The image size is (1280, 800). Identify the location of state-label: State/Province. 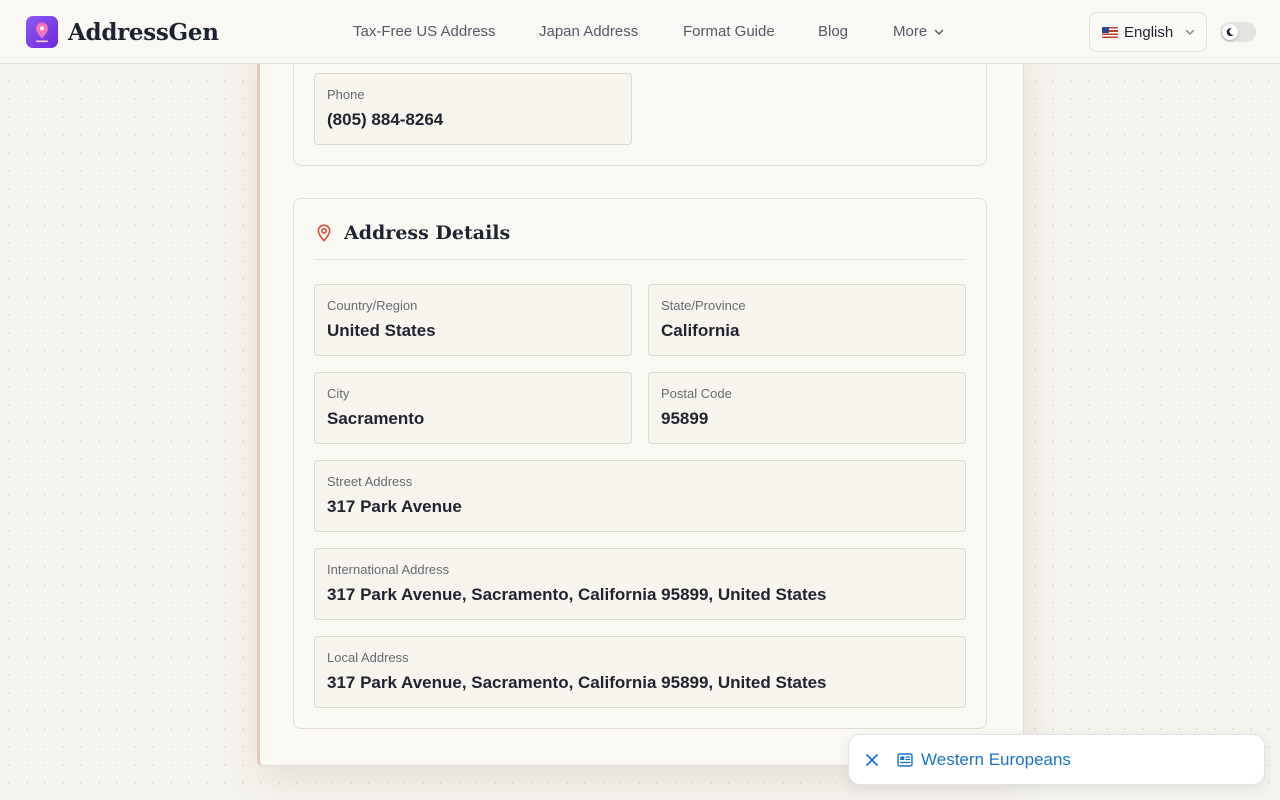
(703, 305).